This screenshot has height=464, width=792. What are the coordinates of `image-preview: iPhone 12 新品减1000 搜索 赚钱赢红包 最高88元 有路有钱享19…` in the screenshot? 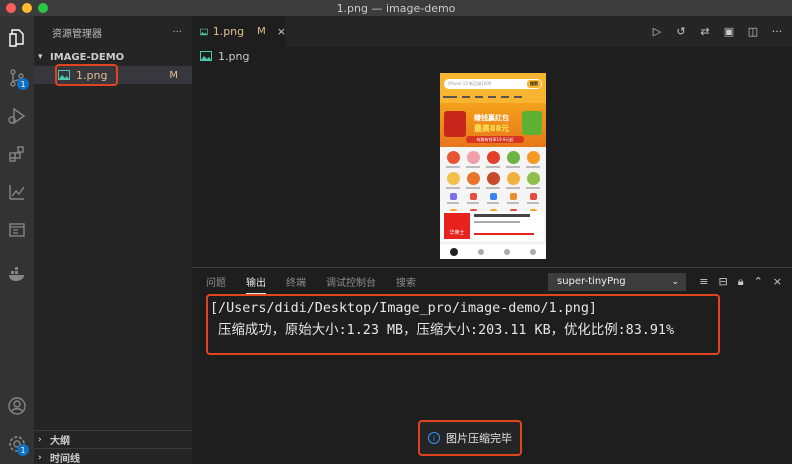 It's located at (493, 166).